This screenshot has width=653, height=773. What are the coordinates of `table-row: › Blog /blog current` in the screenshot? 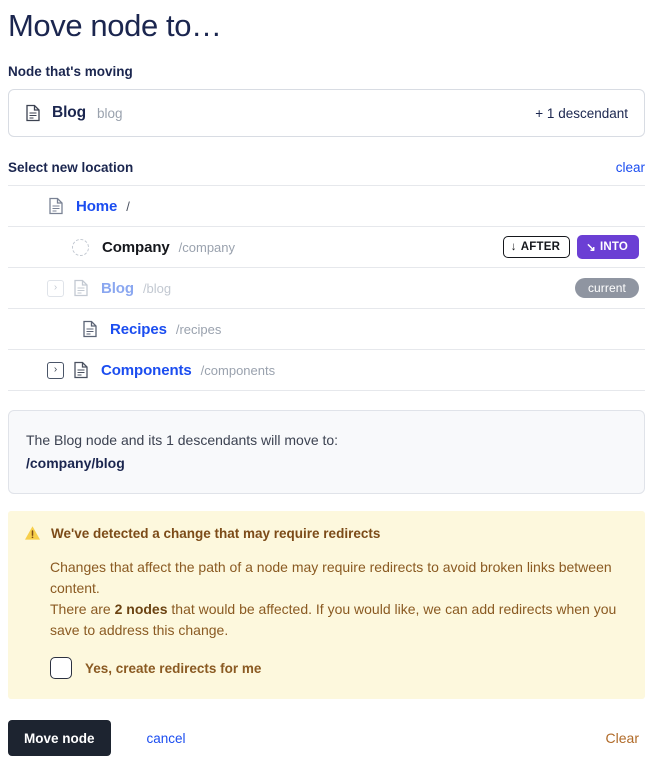 It's located at (326, 288).